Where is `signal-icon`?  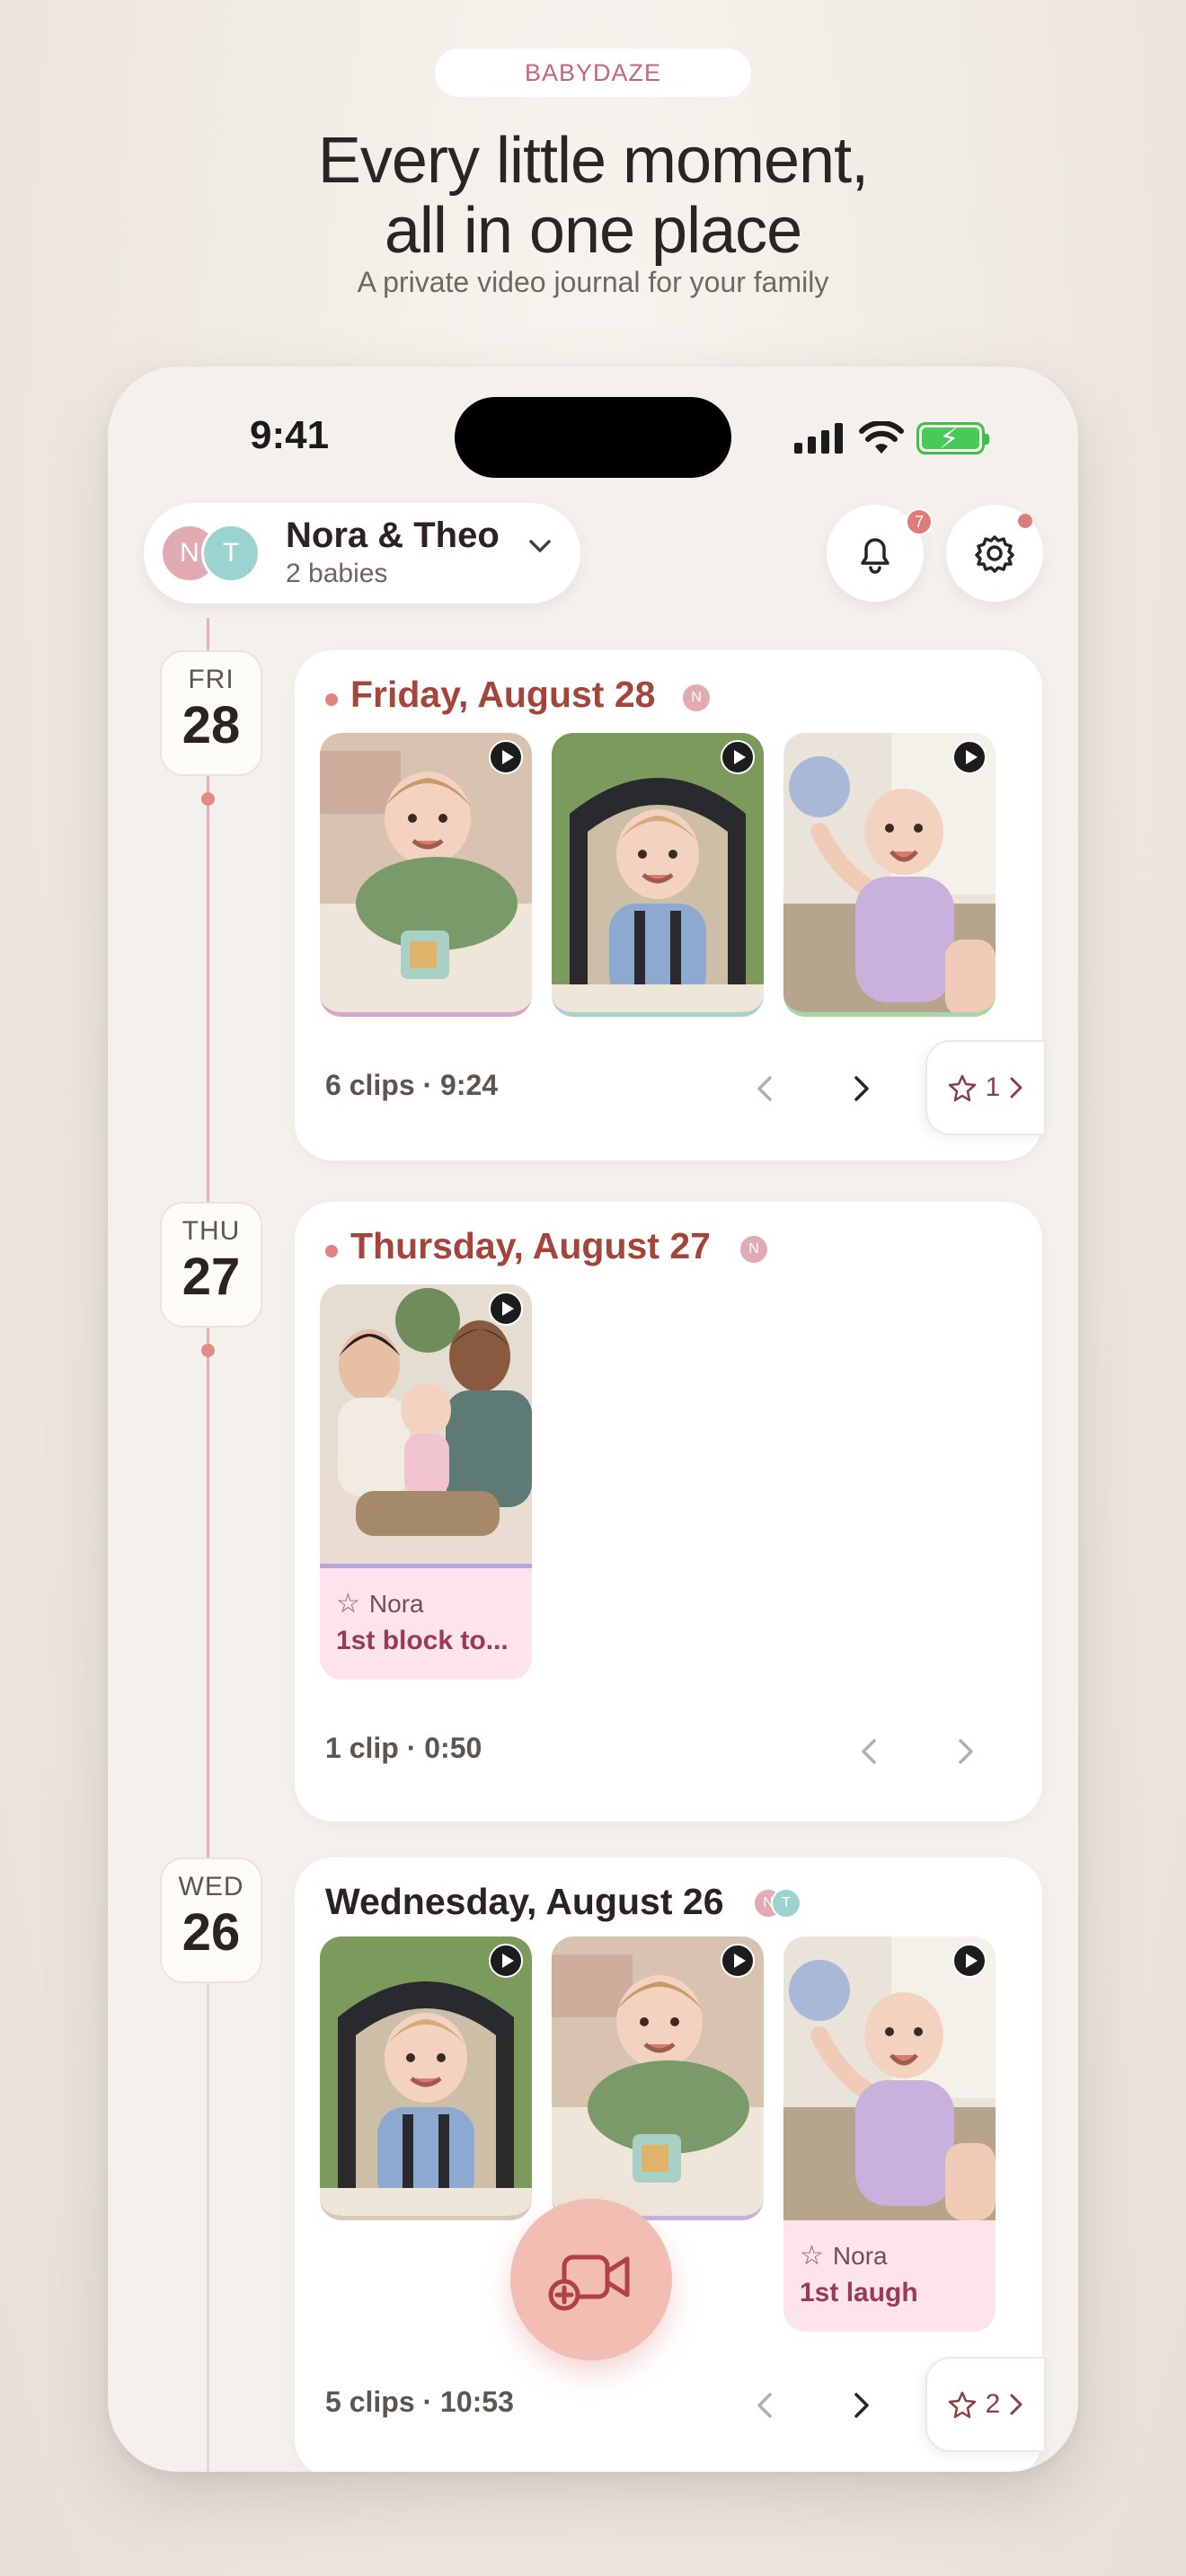 signal-icon is located at coordinates (818, 438).